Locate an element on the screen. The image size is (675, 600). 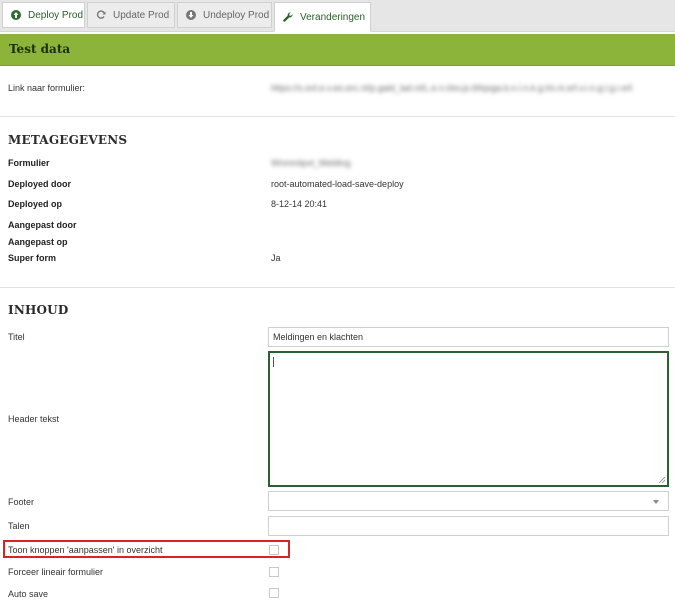
header-tekst-label: Header tekst is located at coordinates (34, 419).